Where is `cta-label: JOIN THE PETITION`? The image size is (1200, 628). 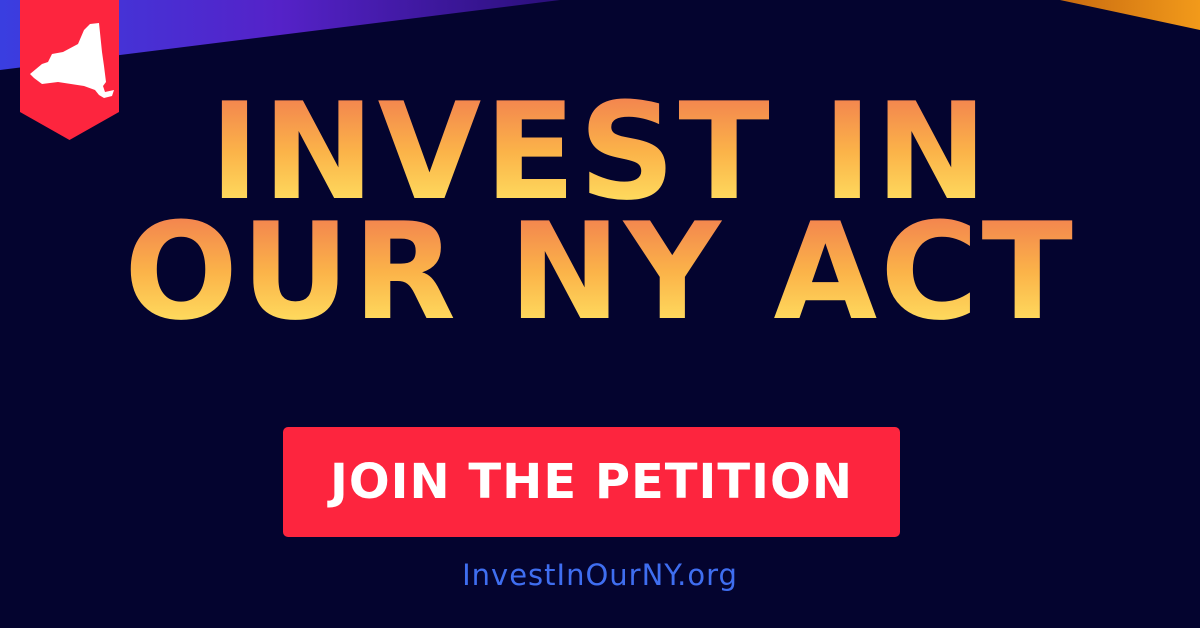 cta-label: JOIN THE PETITION is located at coordinates (591, 482).